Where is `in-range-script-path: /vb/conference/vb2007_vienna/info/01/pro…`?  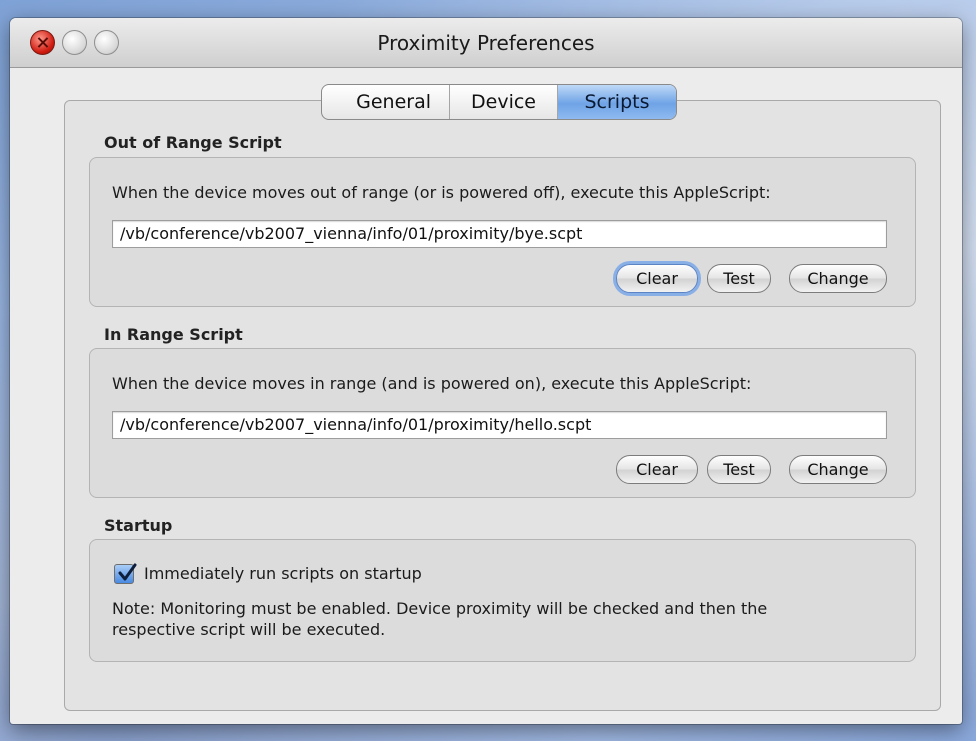 in-range-script-path: /vb/conference/vb2007_vienna/info/01/pro… is located at coordinates (499, 425).